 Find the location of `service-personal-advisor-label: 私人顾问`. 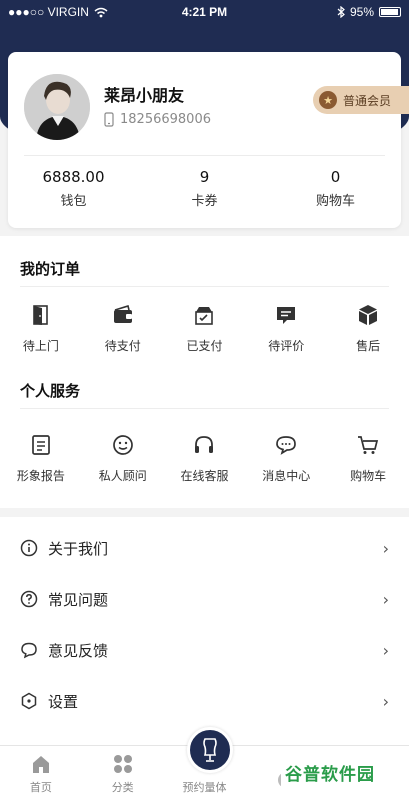

service-personal-advisor-label: 私人顾问 is located at coordinates (122, 476).